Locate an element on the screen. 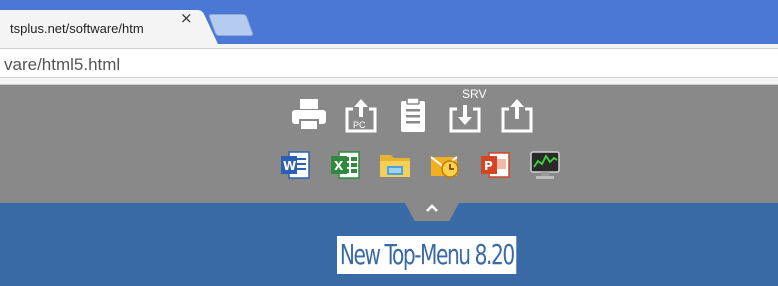  svg-text: P is located at coordinates (488, 166).